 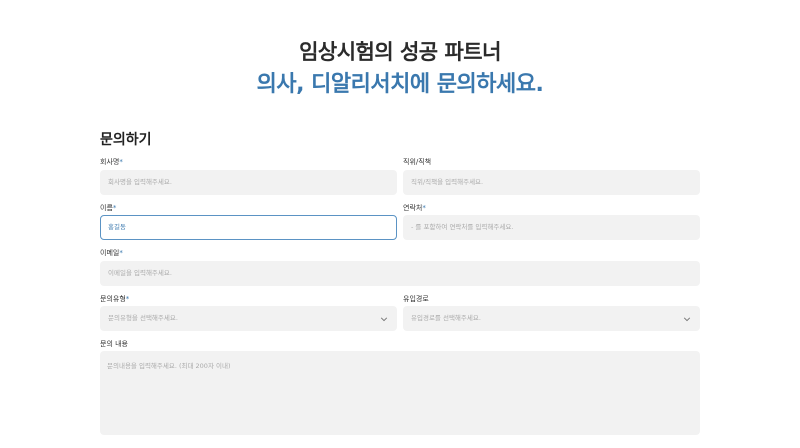 I want to click on content-label-text: 문의 내용, so click(x=114, y=344).